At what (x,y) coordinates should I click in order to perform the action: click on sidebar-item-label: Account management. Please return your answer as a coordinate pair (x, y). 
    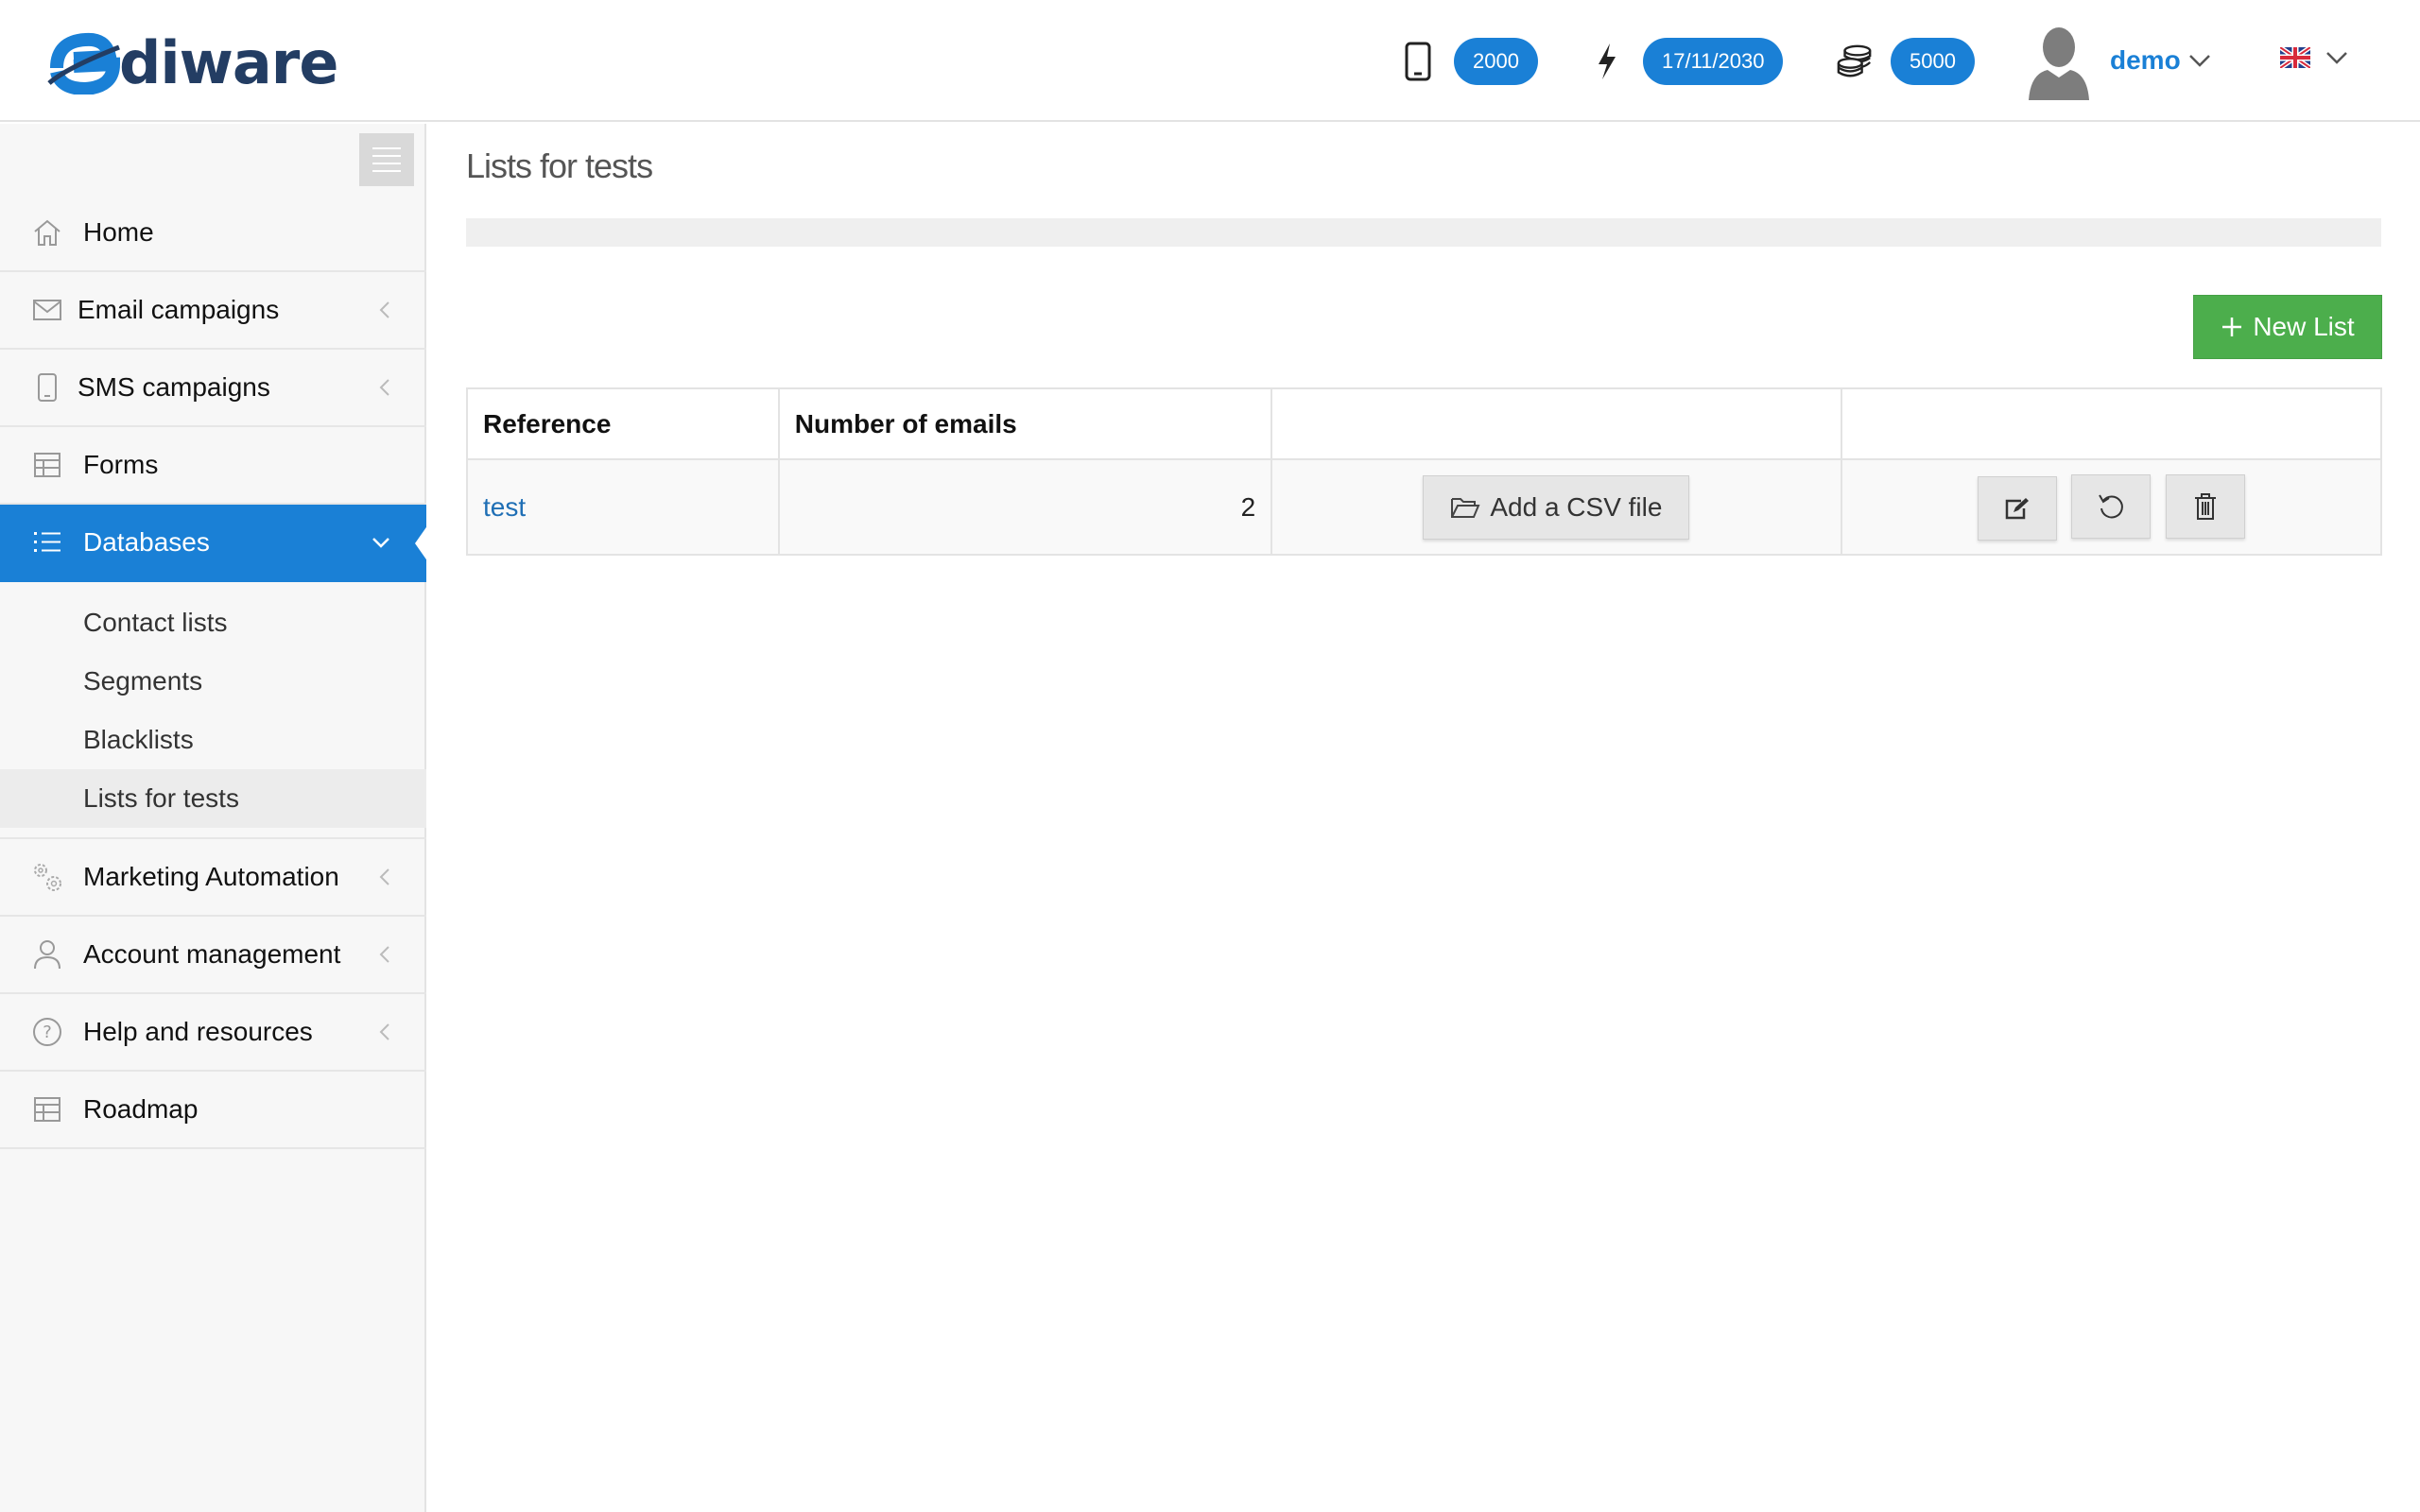
    Looking at the image, I should click on (212, 954).